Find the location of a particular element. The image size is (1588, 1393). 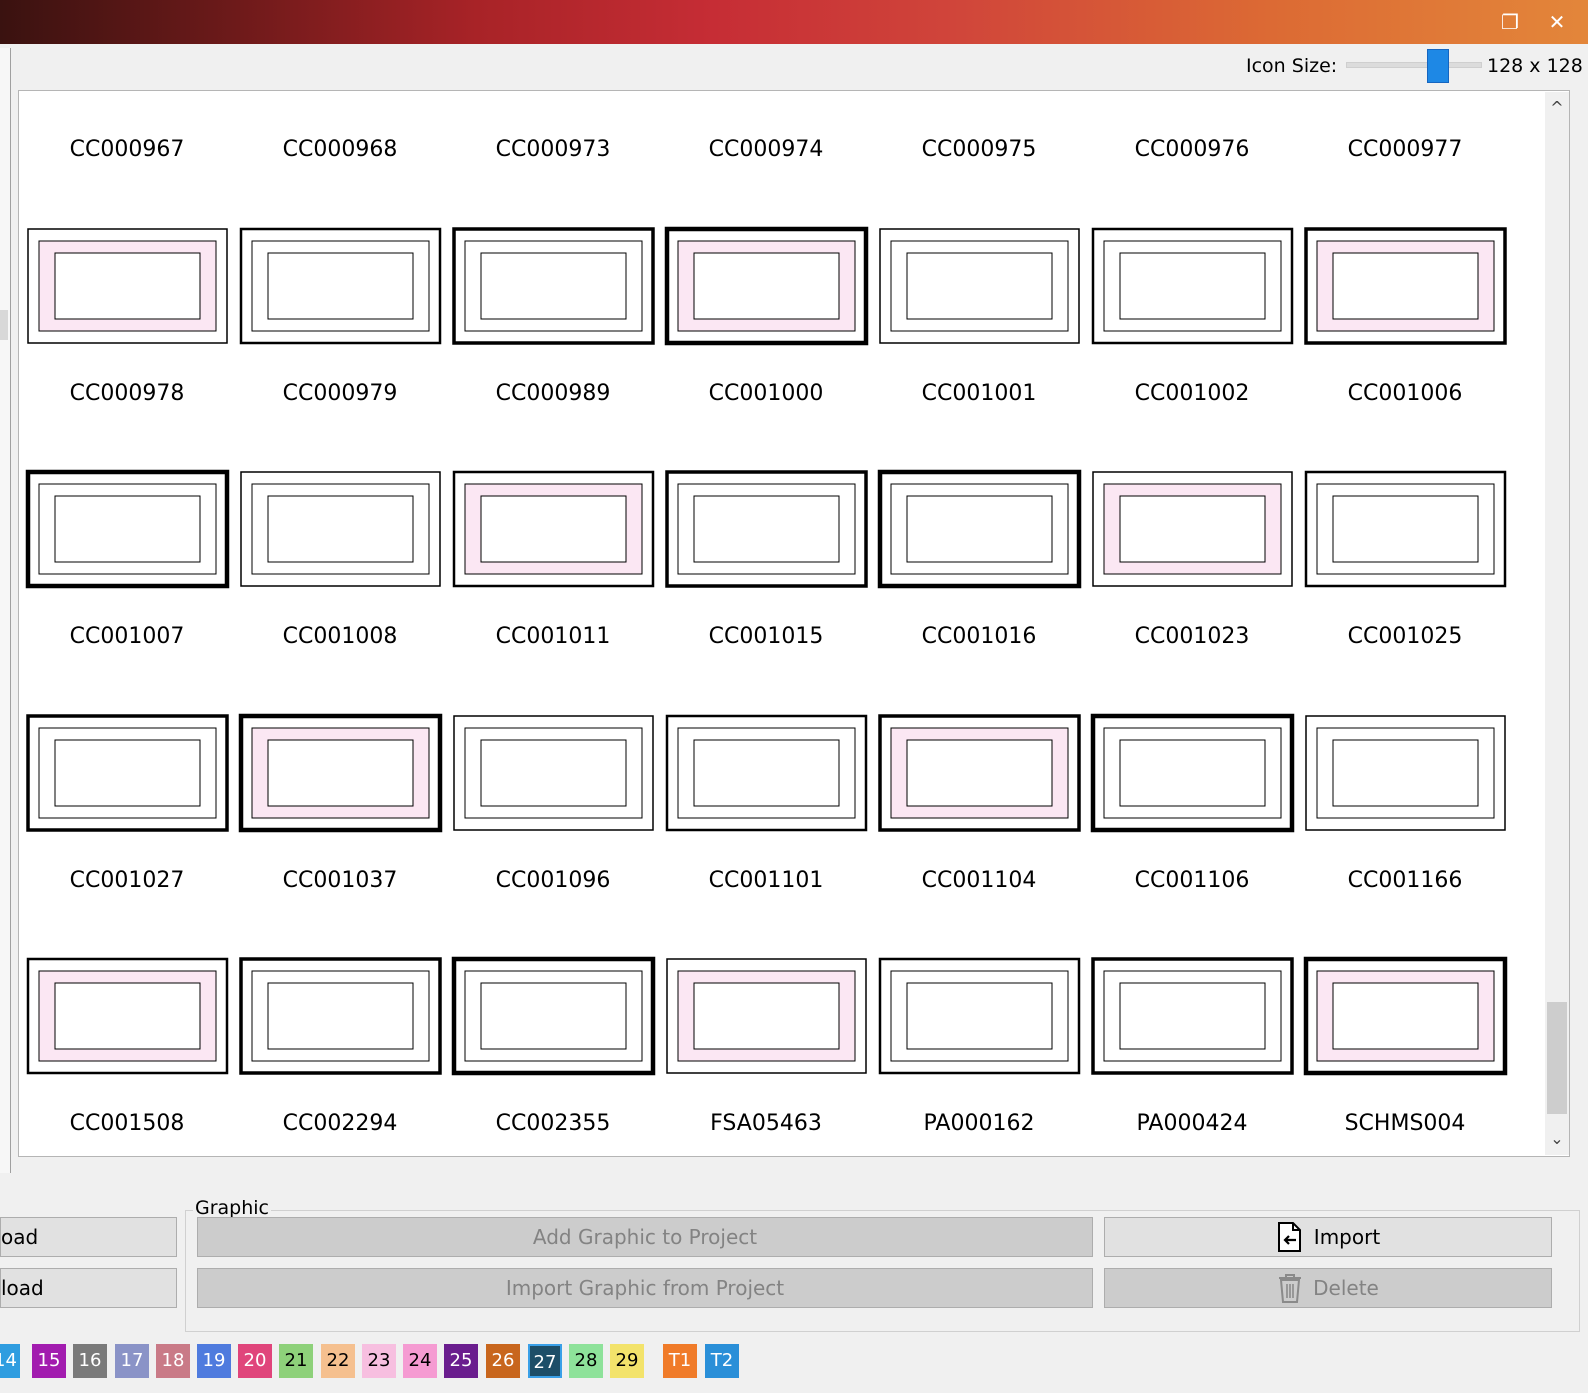

gallery-item-label: CC000976 is located at coordinates (1192, 149).